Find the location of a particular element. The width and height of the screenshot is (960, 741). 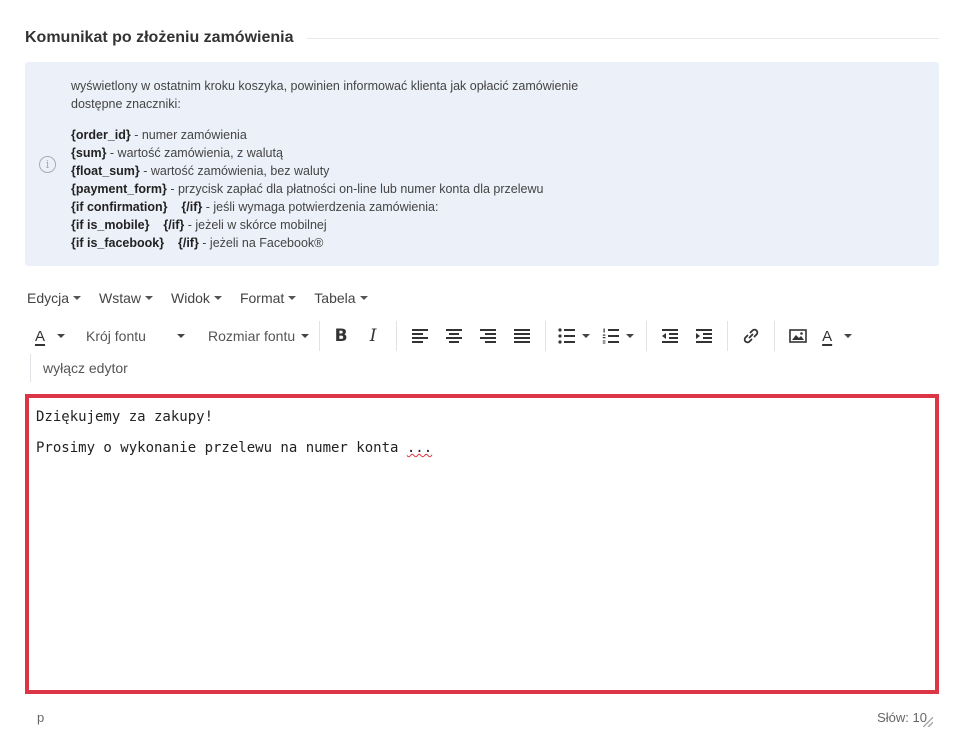

text-color-button: A is located at coordinates (837, 336).